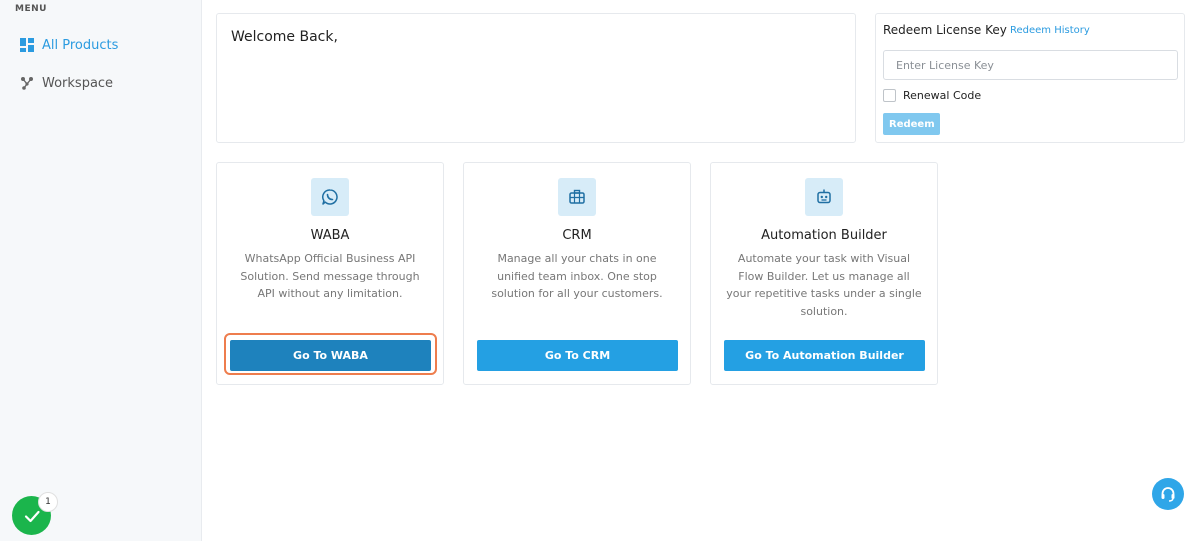 This screenshot has height=541, width=1200. I want to click on network-icon, so click(27, 83).